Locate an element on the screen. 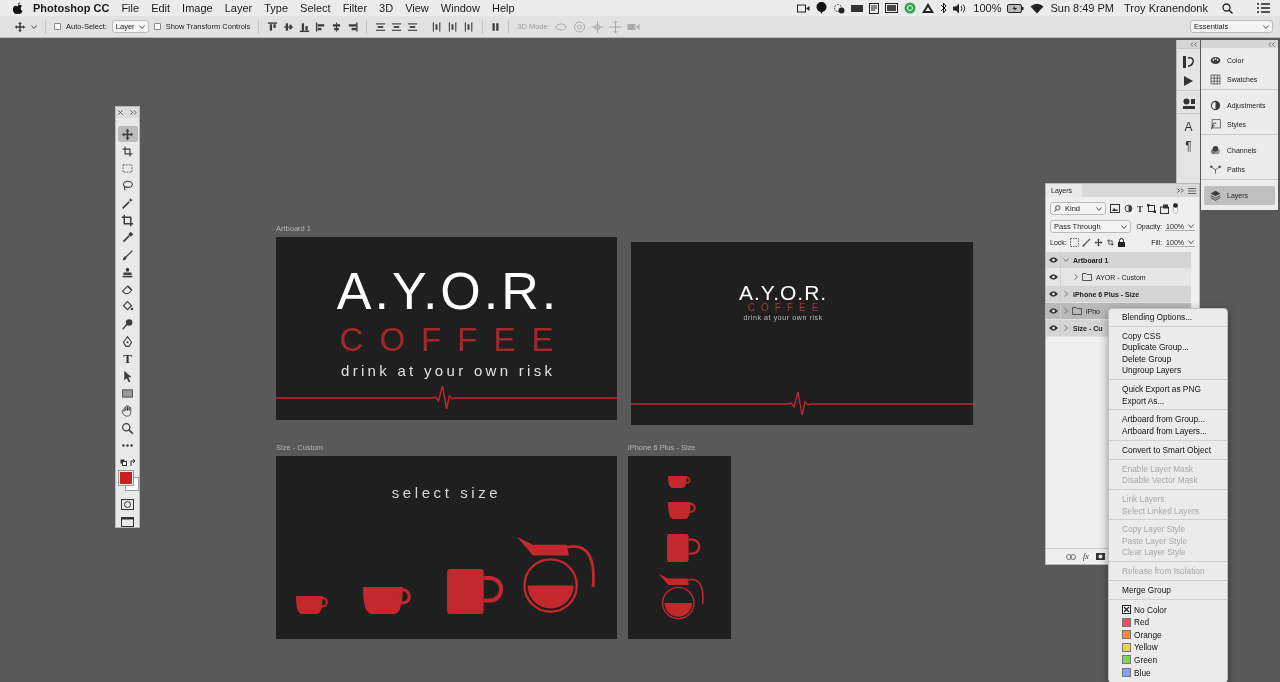 Image resolution: width=1280 pixels, height=682 pixels. menu-item-label: Disable Vector Mask is located at coordinates (1160, 480).